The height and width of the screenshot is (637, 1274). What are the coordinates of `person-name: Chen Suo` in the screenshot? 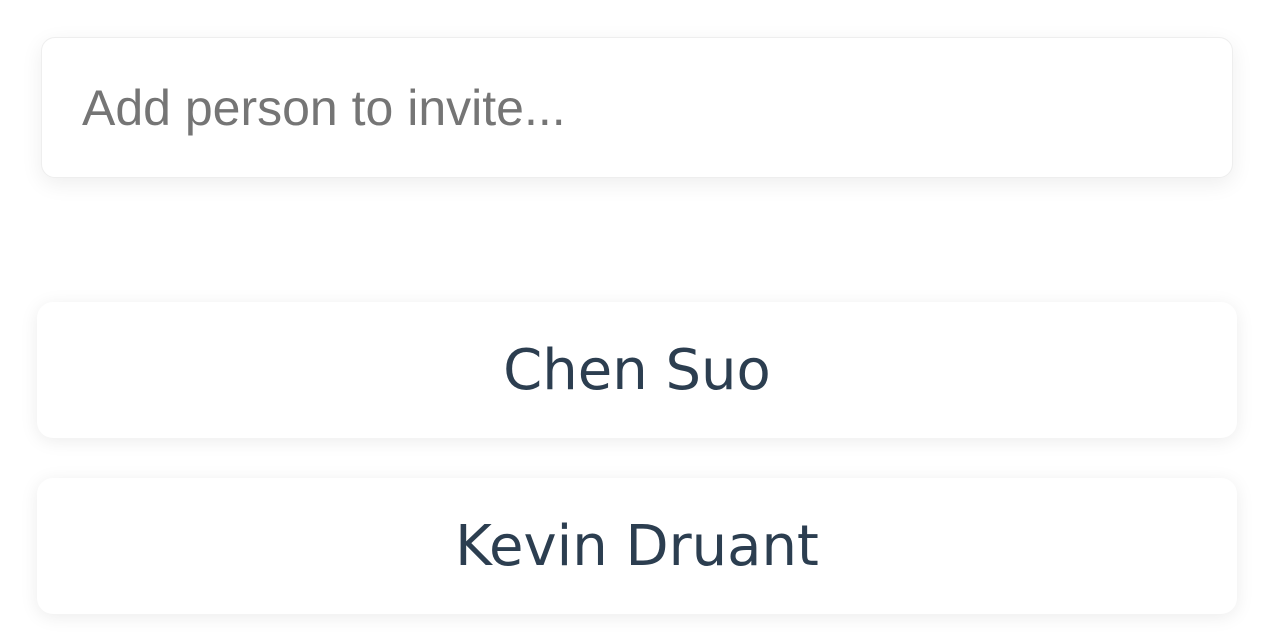 It's located at (637, 370).